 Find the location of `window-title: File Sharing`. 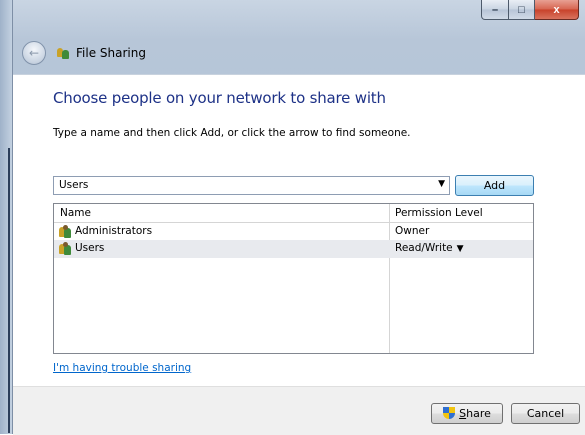

window-title: File Sharing is located at coordinates (111, 53).